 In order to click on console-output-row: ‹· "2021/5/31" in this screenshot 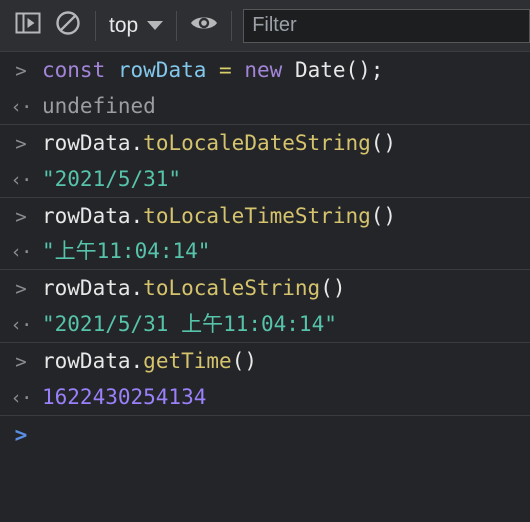, I will do `click(265, 179)`.